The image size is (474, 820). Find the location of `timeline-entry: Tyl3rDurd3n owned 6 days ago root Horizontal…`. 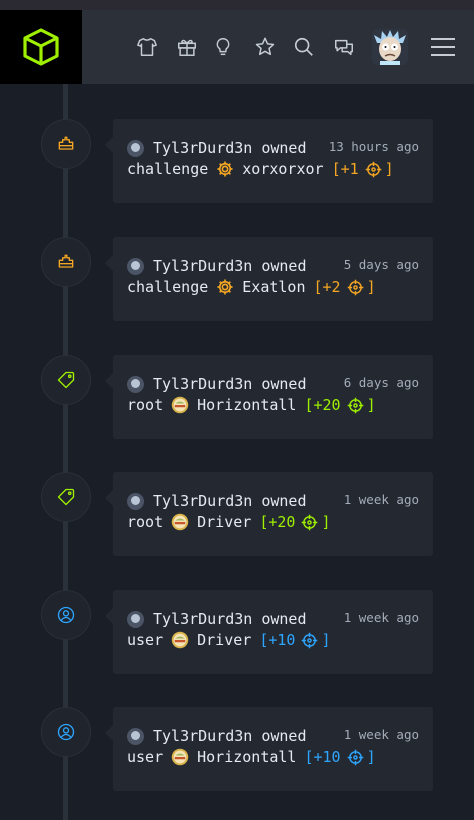

timeline-entry: Tyl3rDurd3n owned 6 days ago root Horizontal… is located at coordinates (237, 397).